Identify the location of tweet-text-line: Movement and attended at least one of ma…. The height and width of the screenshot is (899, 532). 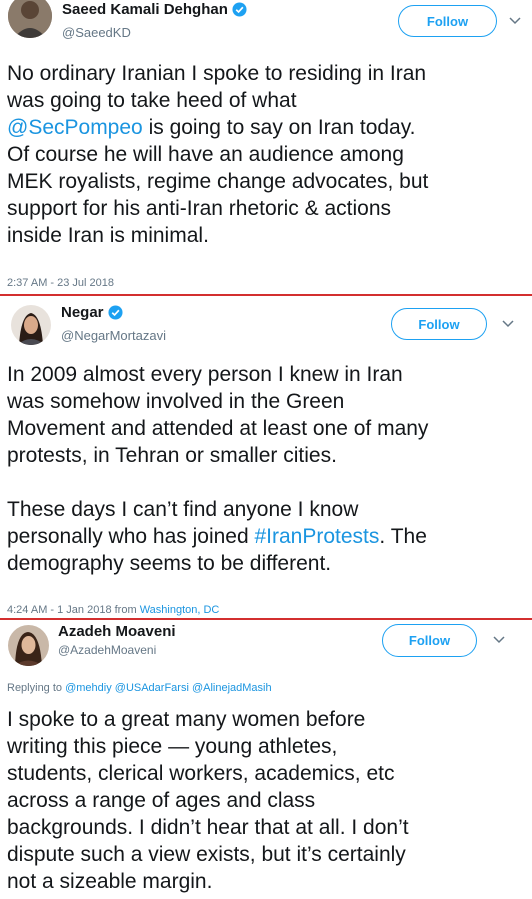
(218, 428).